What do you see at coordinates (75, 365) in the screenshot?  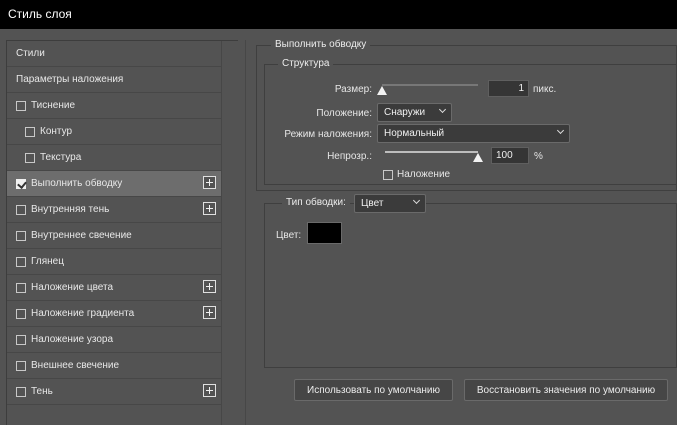 I see `style-list-item-label: Внешнее свечение` at bounding box center [75, 365].